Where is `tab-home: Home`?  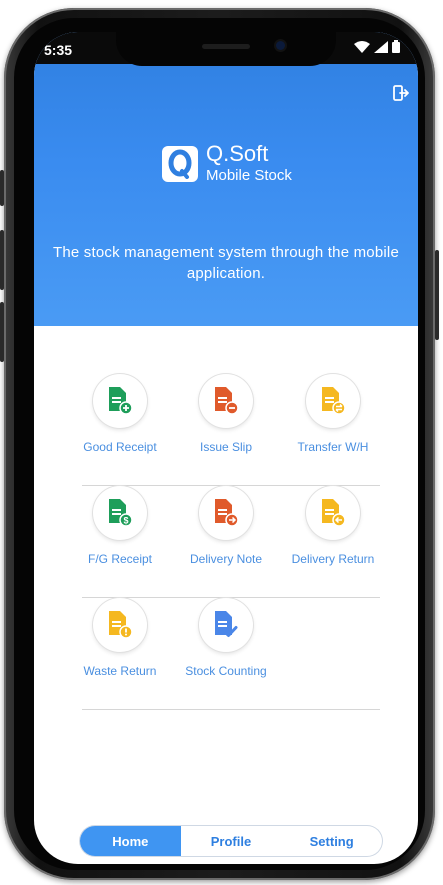
tab-home: Home is located at coordinates (130, 841).